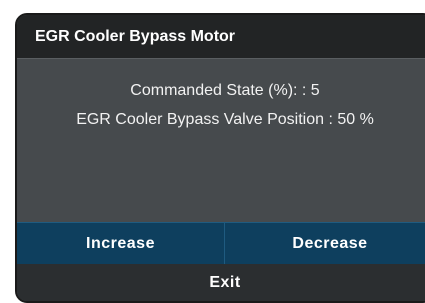 Image resolution: width=425 pixels, height=303 pixels. I want to click on dialog-title: EGR Cooler Bypass Motor, so click(135, 36).